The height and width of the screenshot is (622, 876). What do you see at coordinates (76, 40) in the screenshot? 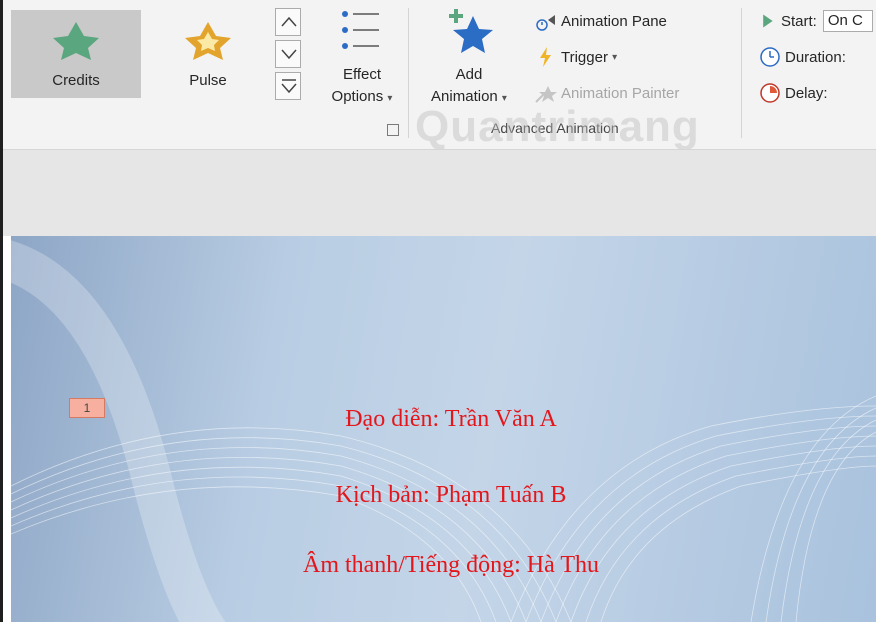
I see `green-star-icon` at bounding box center [76, 40].